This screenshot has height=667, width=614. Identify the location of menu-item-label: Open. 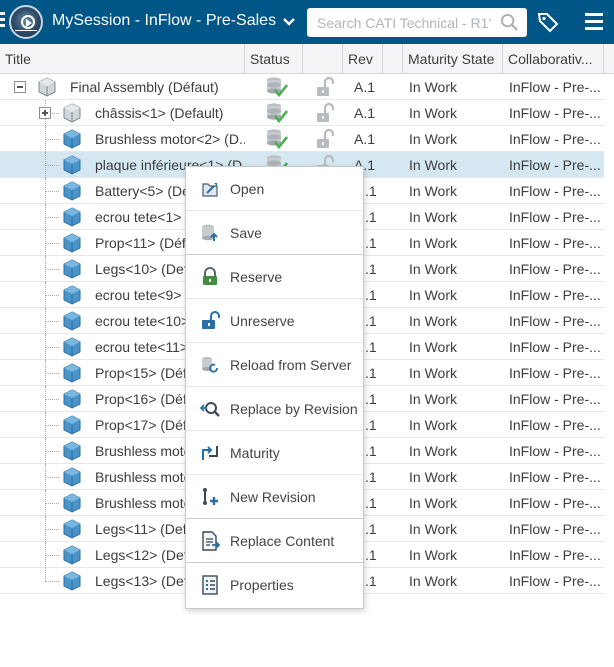
(247, 189).